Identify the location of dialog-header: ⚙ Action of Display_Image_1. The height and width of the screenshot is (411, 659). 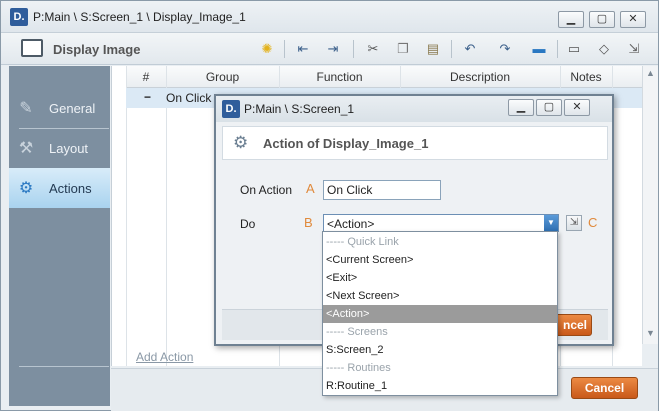
(415, 143).